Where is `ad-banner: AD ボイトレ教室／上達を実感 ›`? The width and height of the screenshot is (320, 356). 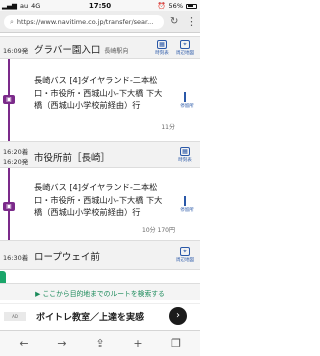
ad-banner: AD ボイトレ教室／上達を実感 › is located at coordinates (100, 315).